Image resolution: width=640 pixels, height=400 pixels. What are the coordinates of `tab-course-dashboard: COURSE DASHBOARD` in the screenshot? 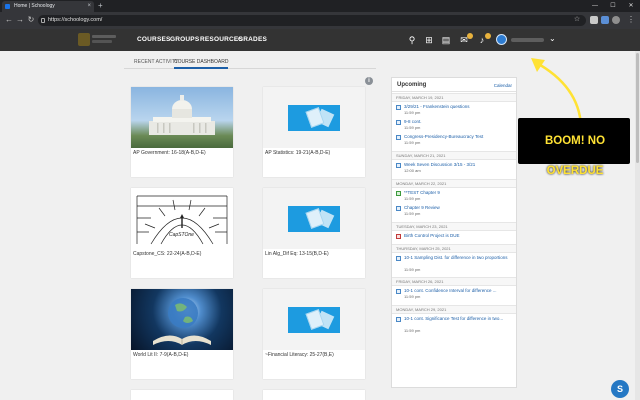 It's located at (201, 63).